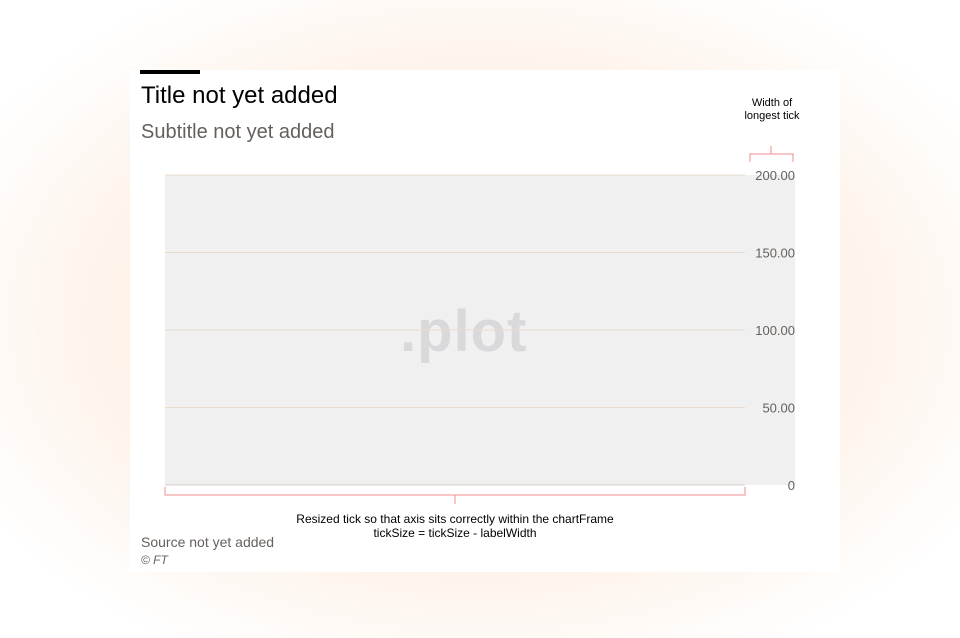  I want to click on chart-source: Source not yet added, so click(208, 542).